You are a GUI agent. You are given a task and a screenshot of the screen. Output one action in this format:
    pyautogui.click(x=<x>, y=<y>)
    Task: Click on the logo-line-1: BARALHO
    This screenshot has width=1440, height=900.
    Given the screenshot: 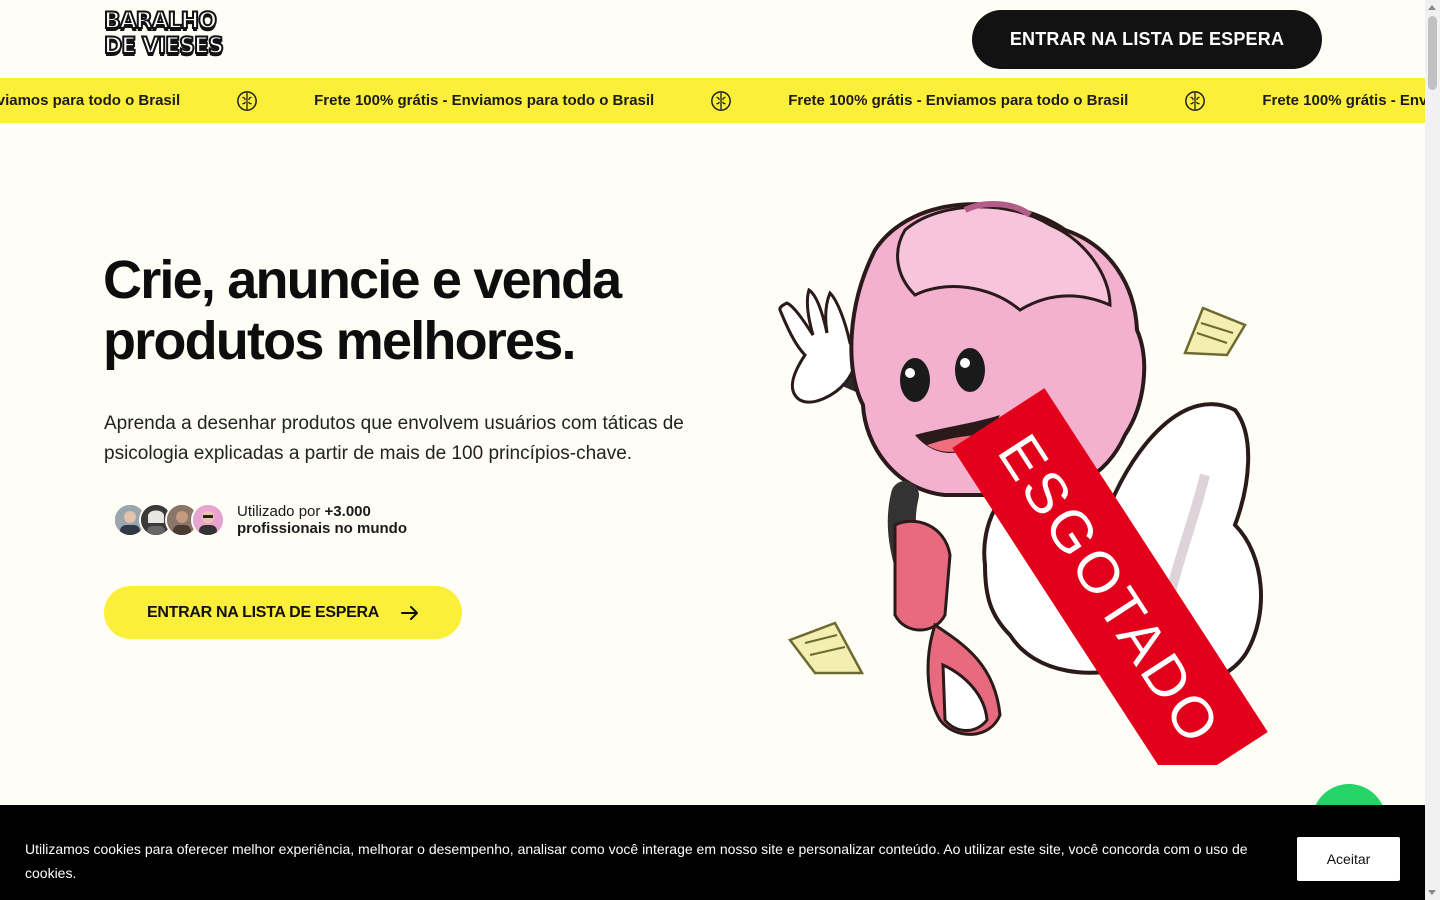 What is the action you would take?
    pyautogui.click(x=160, y=21)
    